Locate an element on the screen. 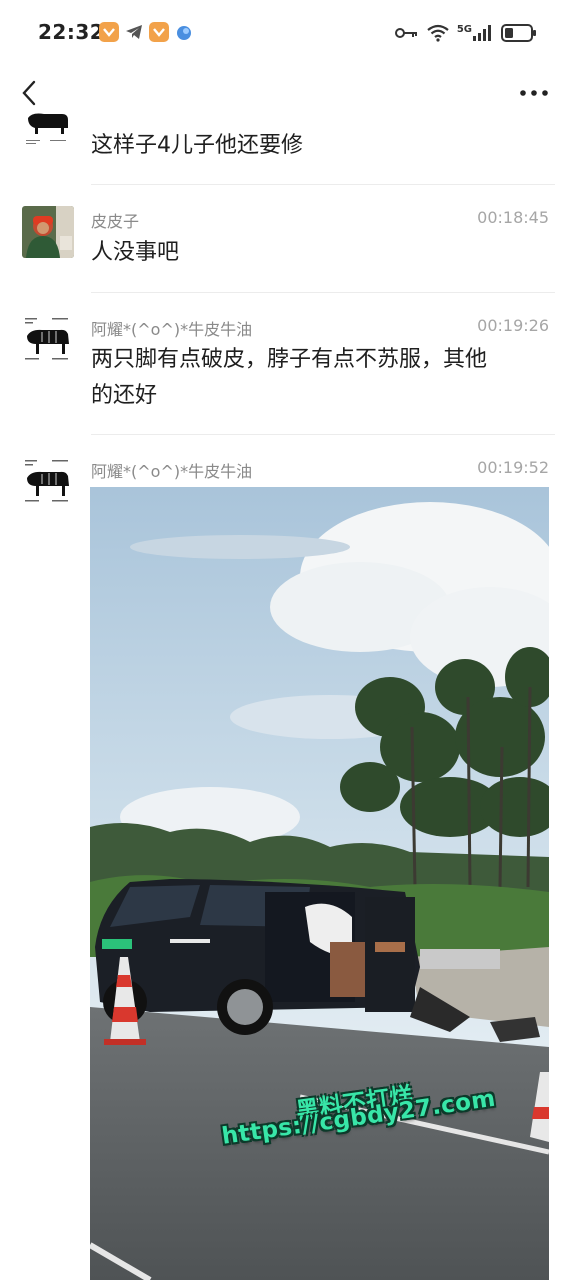 This screenshot has height=1280, width=573. battery-icon is located at coordinates (518, 33).